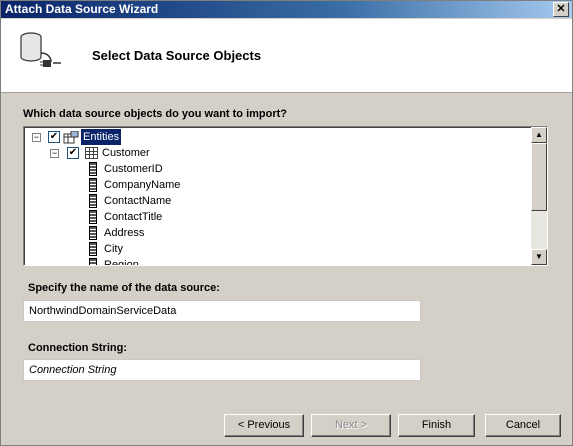 This screenshot has height=446, width=573. I want to click on arrow-down-icon: ▼, so click(539, 256).